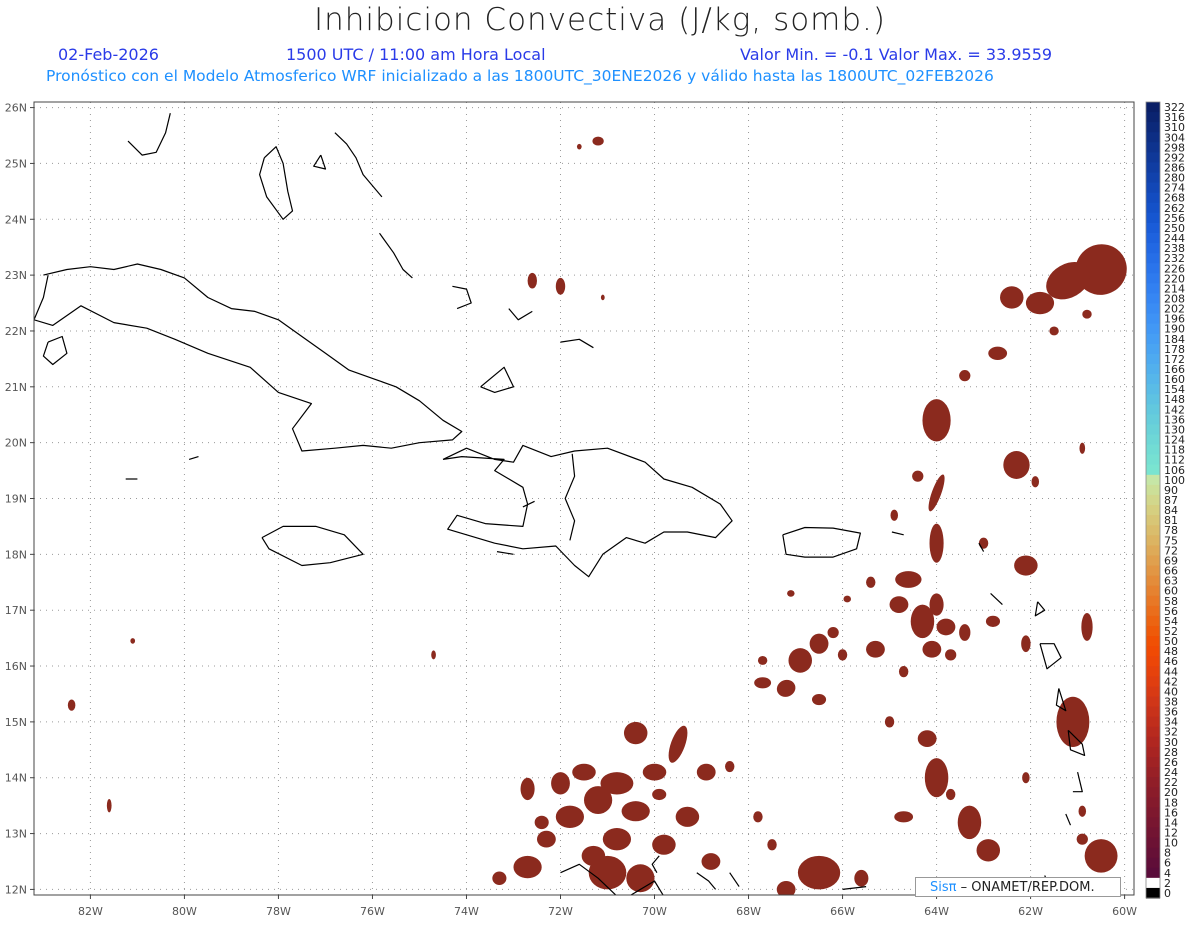  Describe the element at coordinates (1167, 893) in the screenshot. I see `colorbar-label: 0` at that location.